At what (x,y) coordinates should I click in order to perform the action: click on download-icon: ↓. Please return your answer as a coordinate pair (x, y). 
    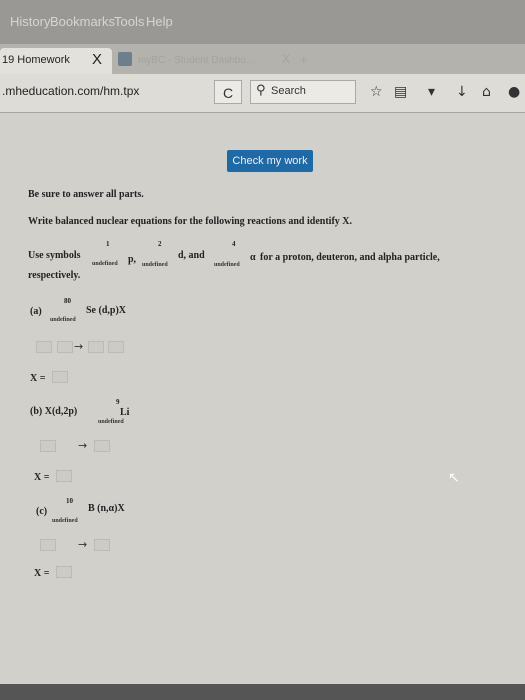
    Looking at the image, I should click on (462, 92).